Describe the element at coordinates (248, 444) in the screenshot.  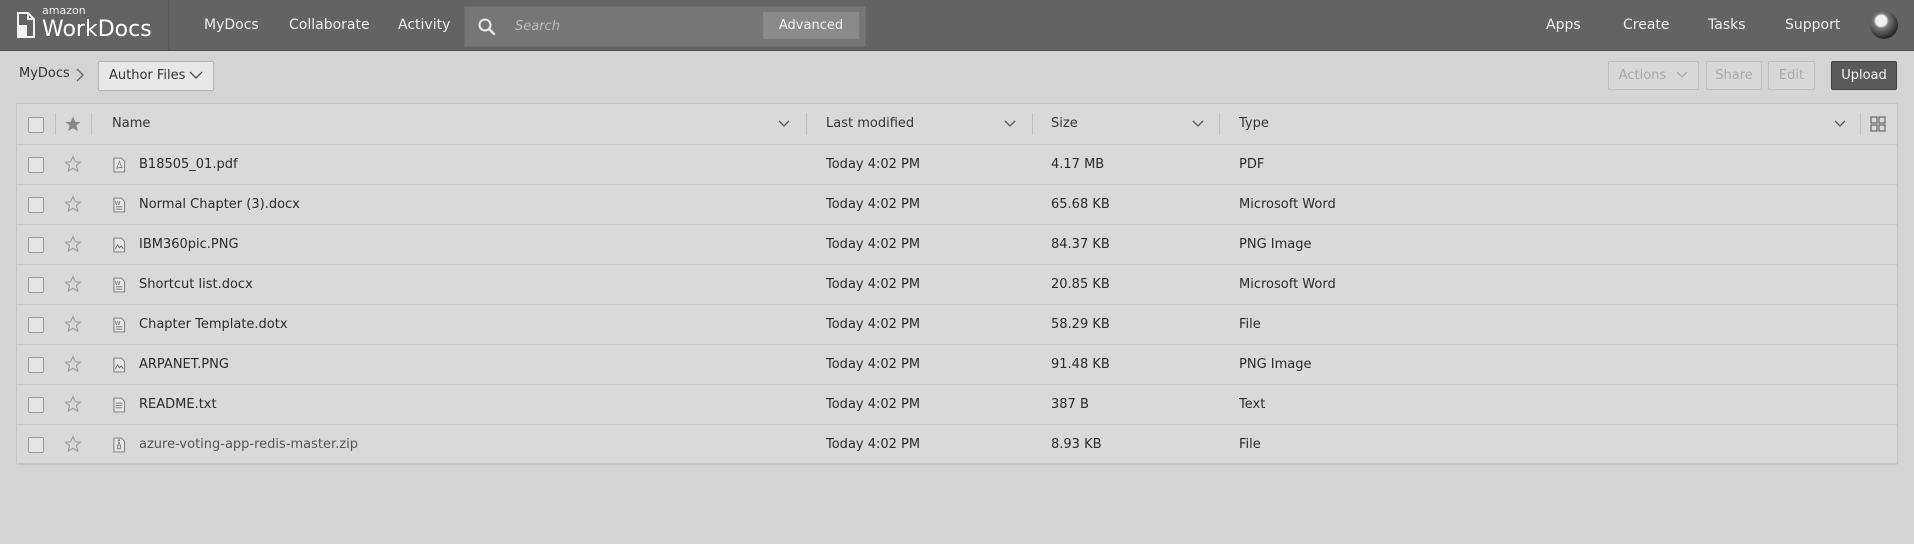
I see `file-name-link: azure-voting-app-redis-master.zip` at that location.